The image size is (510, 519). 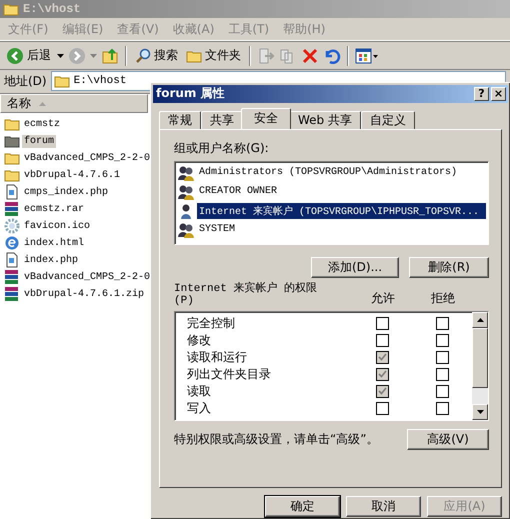 I want to click on tab: 安全, so click(x=266, y=118).